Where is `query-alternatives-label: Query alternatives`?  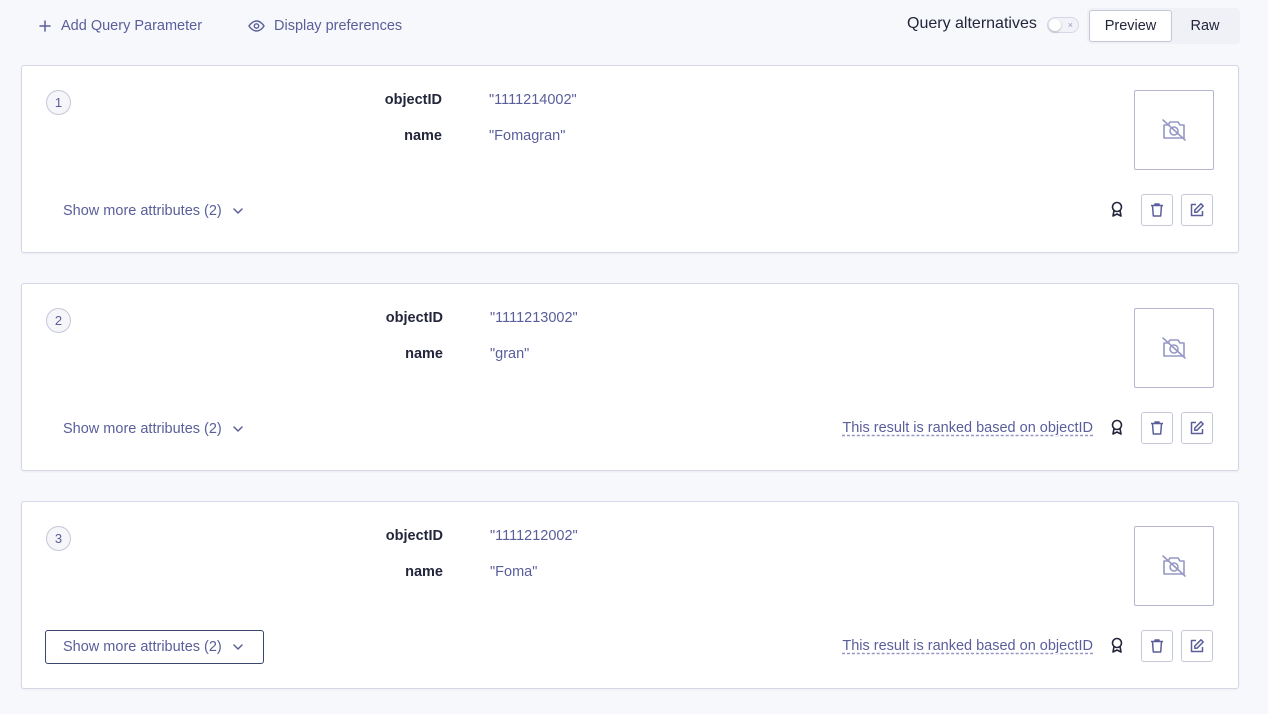
query-alternatives-label: Query alternatives is located at coordinates (972, 23).